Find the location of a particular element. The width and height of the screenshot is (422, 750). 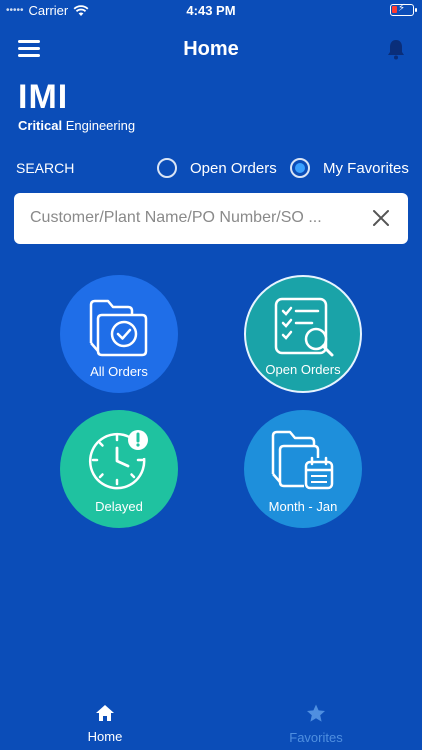

tile-all-orders-label: All Orders is located at coordinates (119, 371).